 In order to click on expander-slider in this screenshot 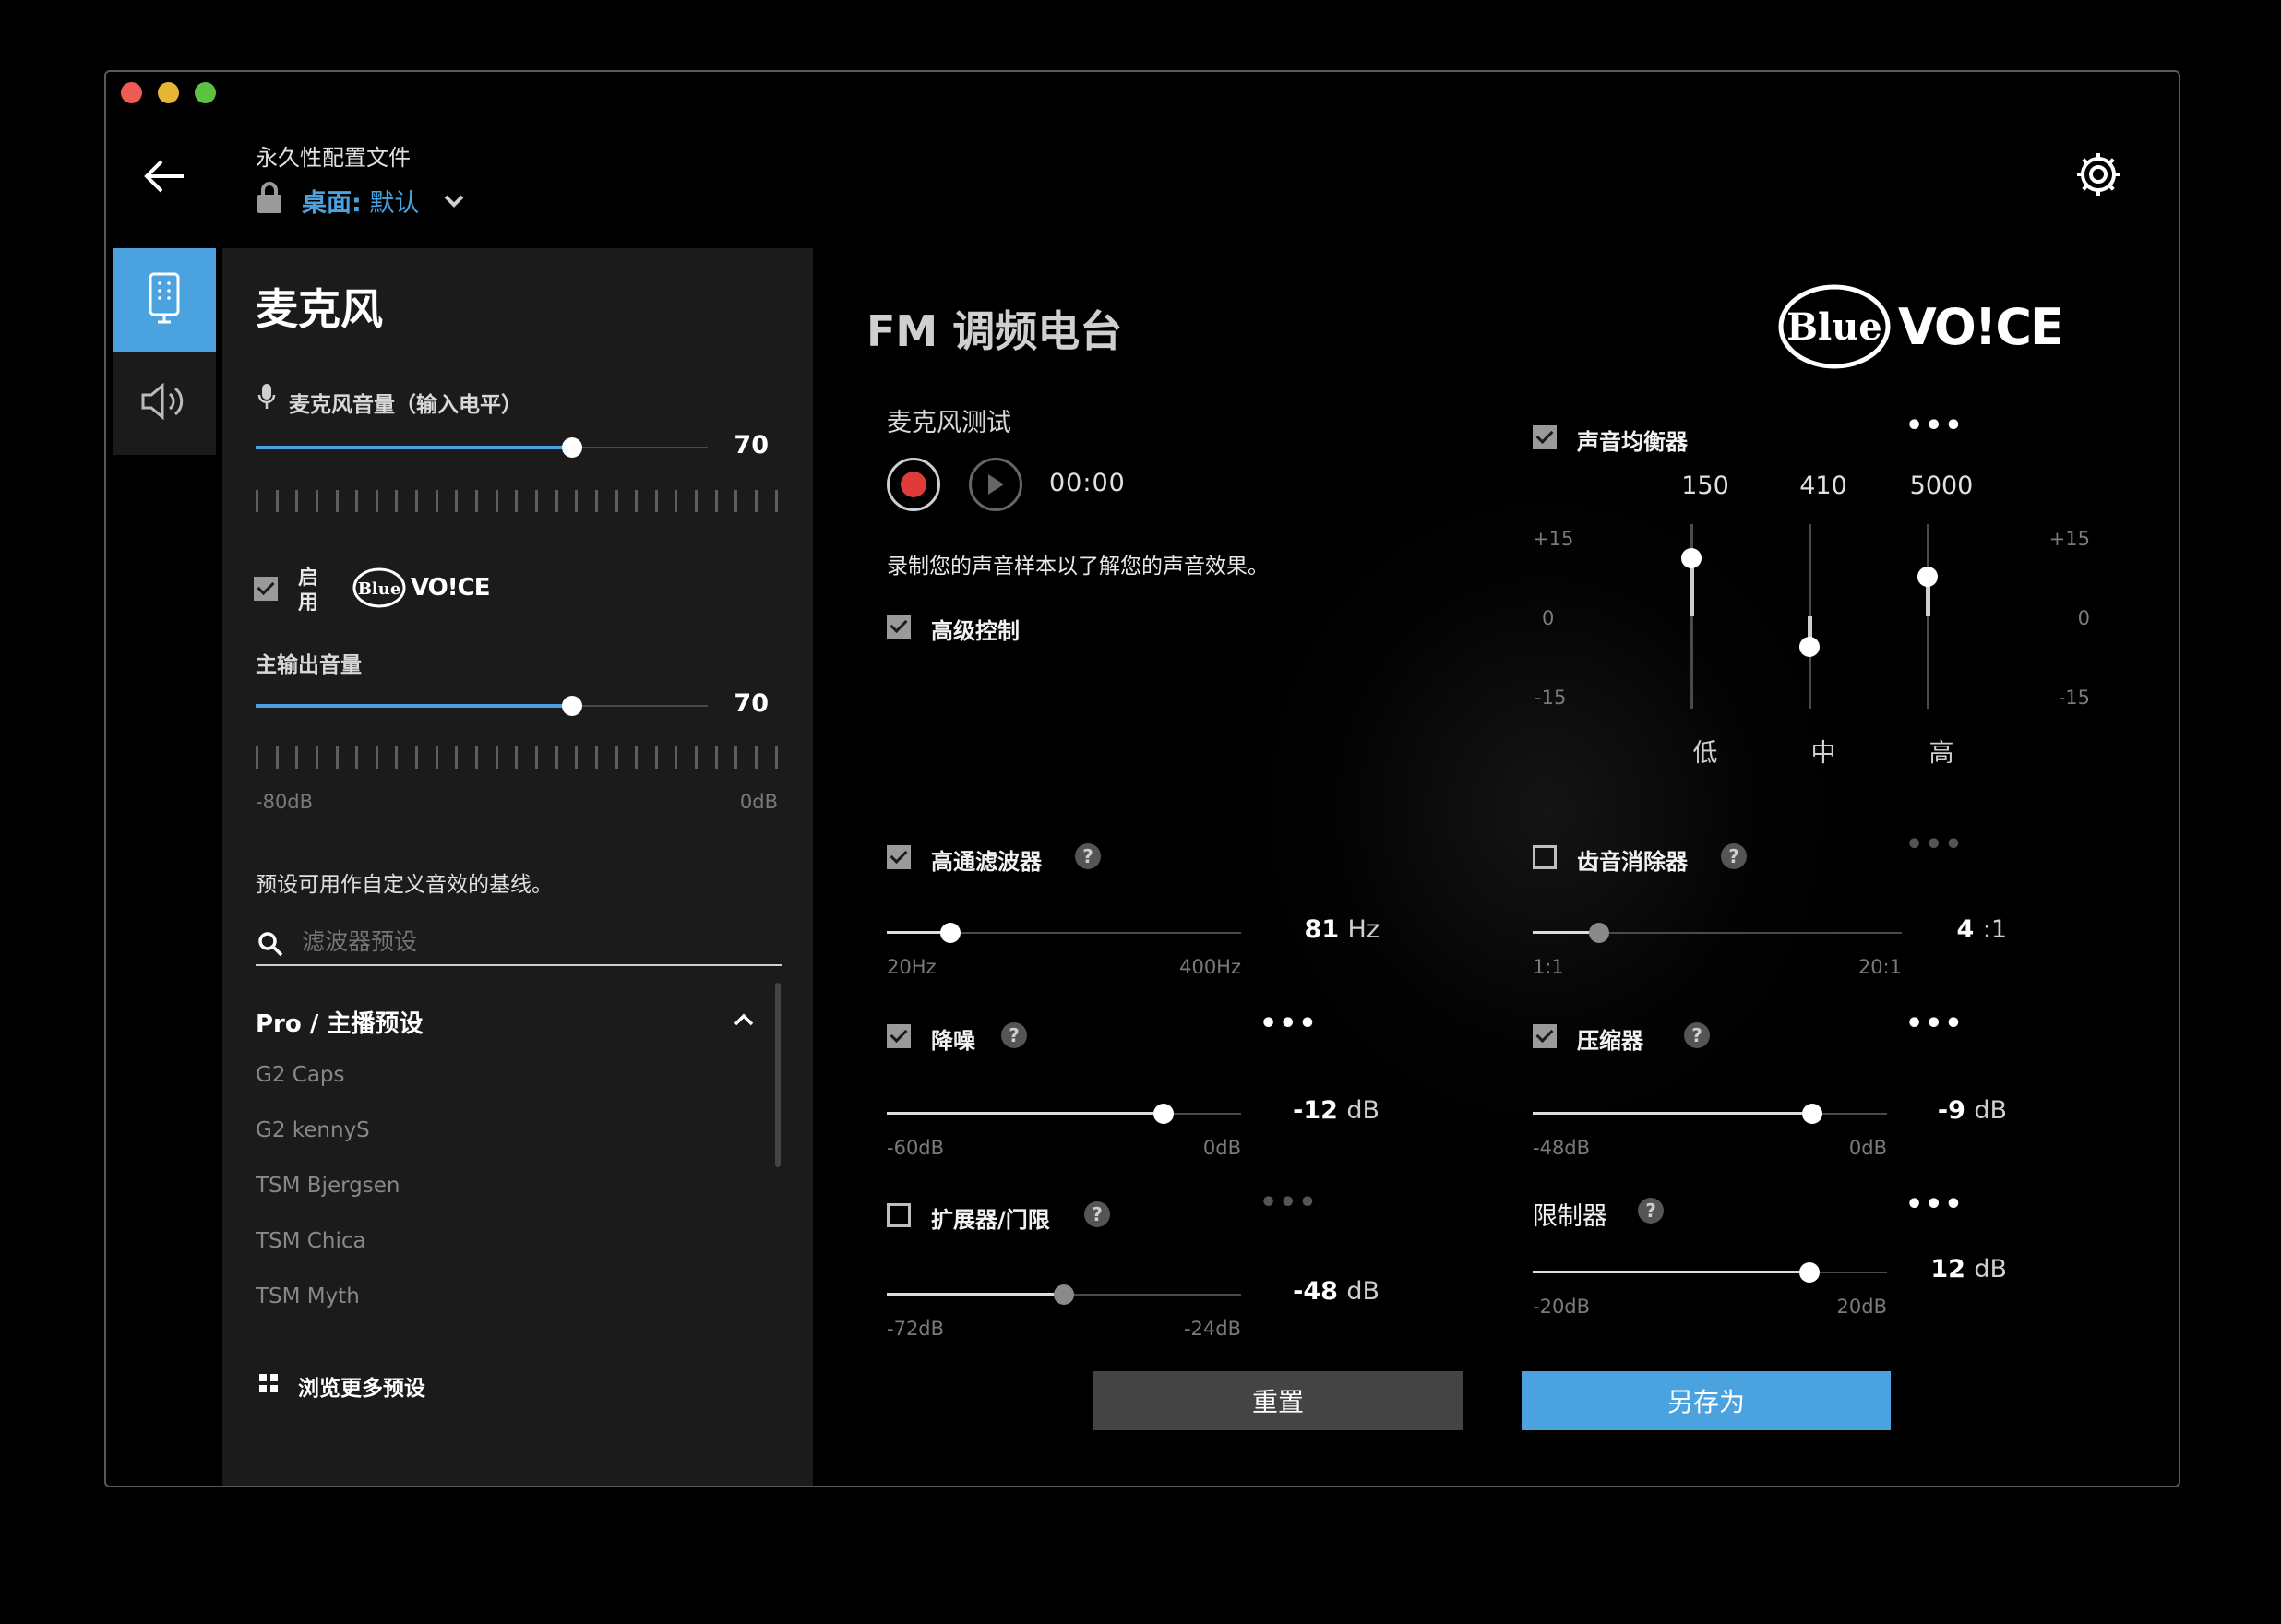, I will do `click(1064, 1294)`.